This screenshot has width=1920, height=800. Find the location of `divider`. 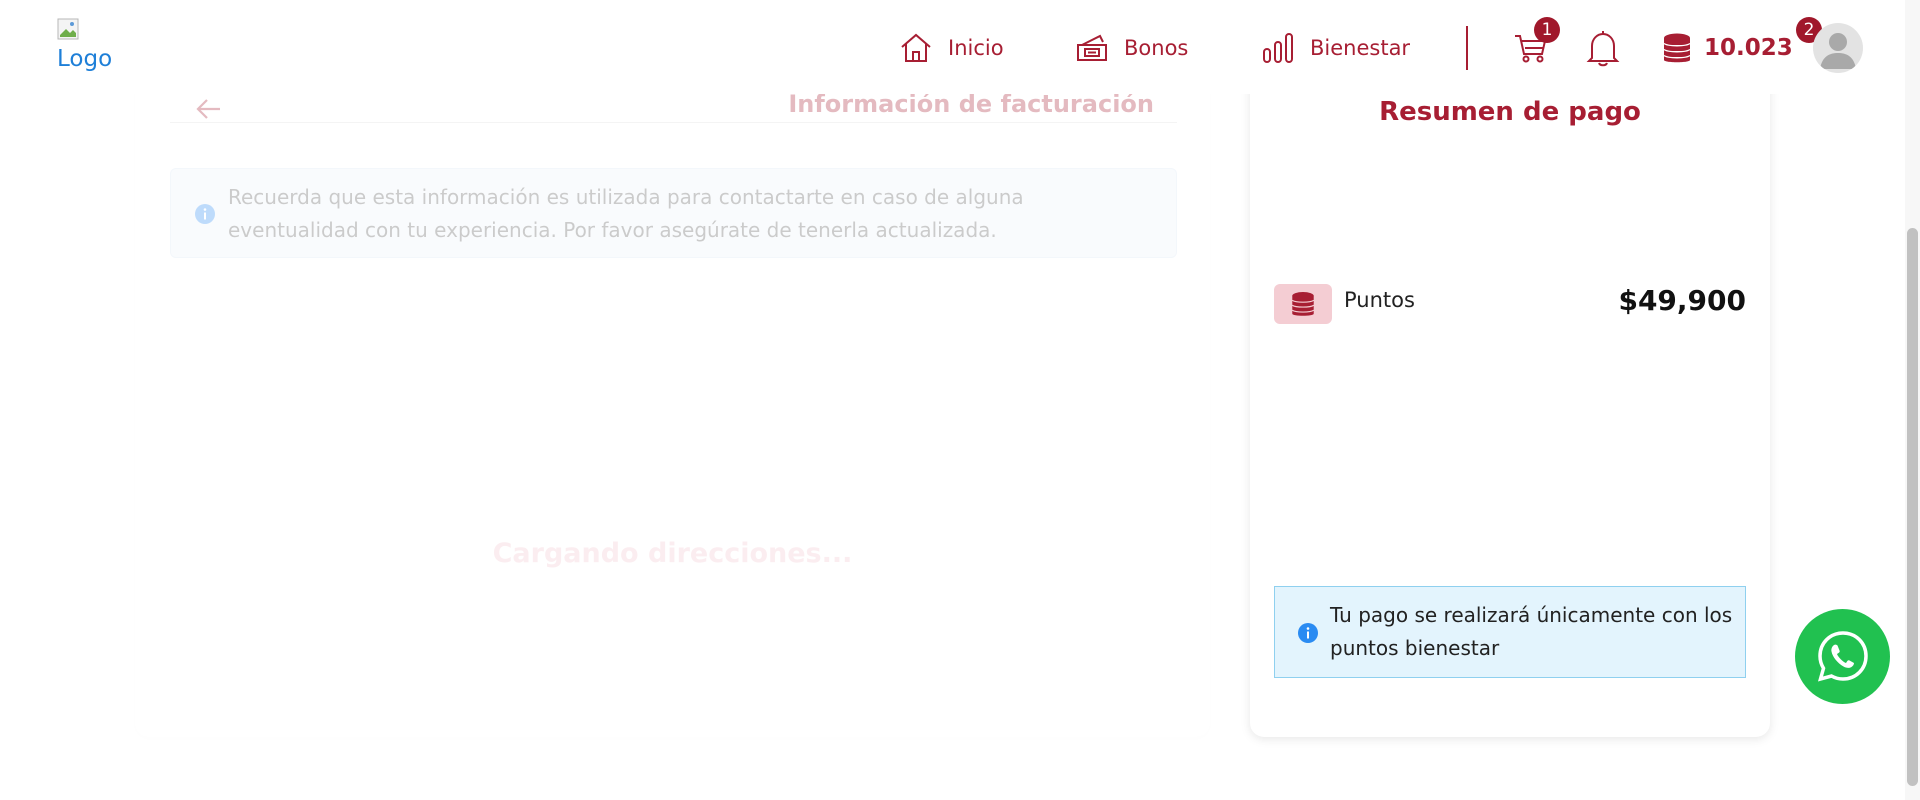

divider is located at coordinates (673, 122).